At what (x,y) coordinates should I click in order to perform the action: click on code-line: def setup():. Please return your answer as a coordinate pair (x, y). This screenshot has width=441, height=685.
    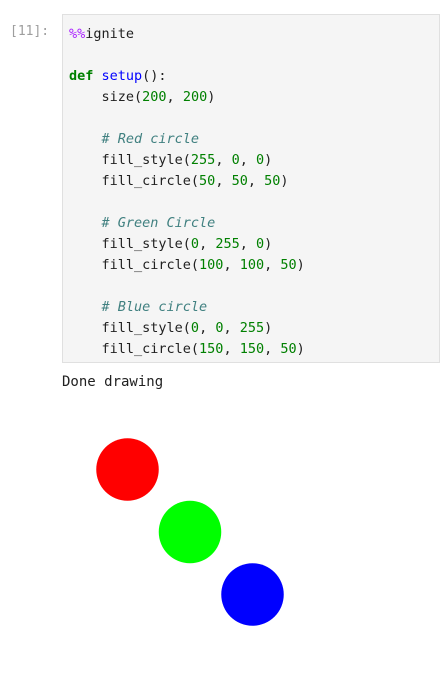
    Looking at the image, I should click on (118, 76).